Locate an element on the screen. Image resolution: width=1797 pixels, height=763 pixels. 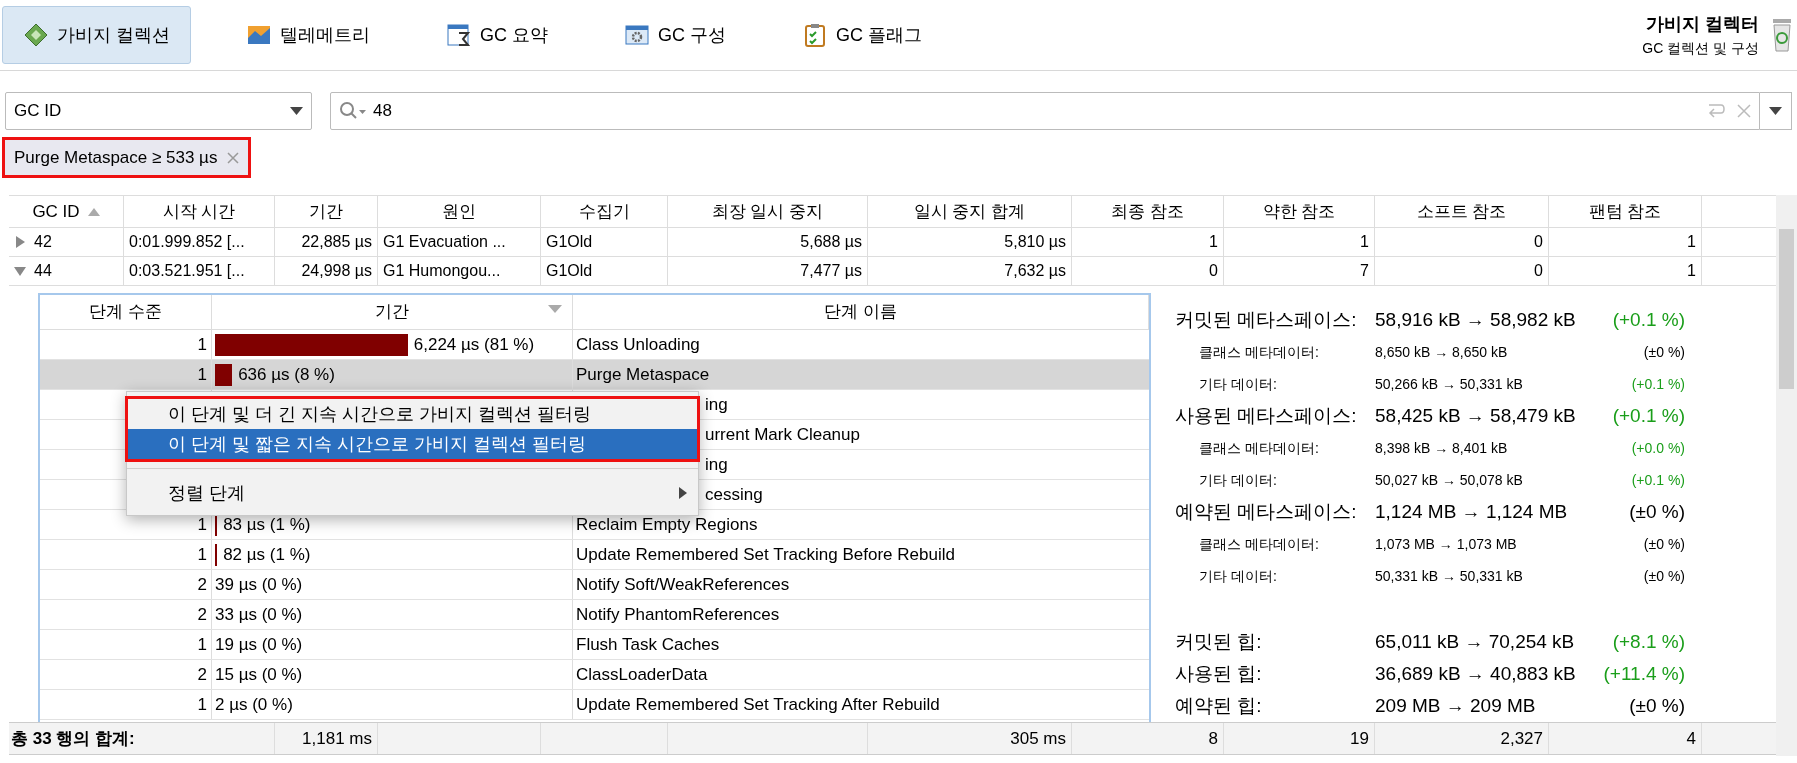
info-label: 사용된 메타스페이스: is located at coordinates (1266, 416).